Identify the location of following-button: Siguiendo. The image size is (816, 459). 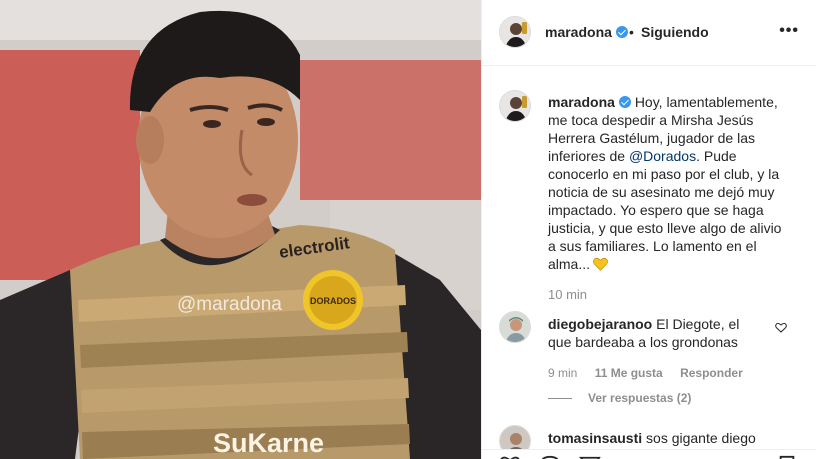
(675, 32).